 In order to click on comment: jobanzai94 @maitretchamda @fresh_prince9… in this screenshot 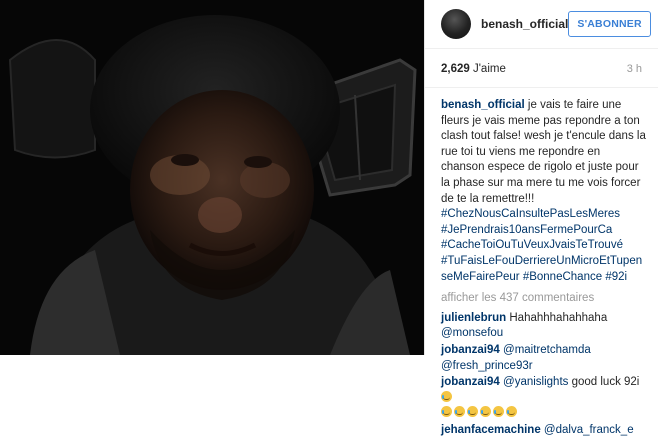, I will do `click(543, 358)`.